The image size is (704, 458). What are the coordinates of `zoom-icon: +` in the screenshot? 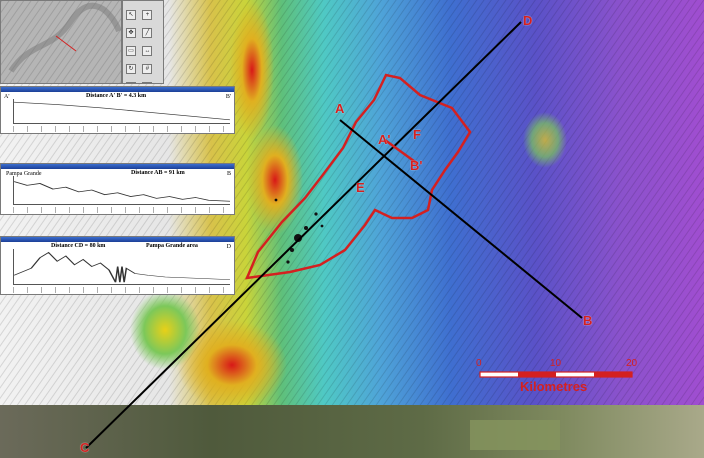 It's located at (147, 15).